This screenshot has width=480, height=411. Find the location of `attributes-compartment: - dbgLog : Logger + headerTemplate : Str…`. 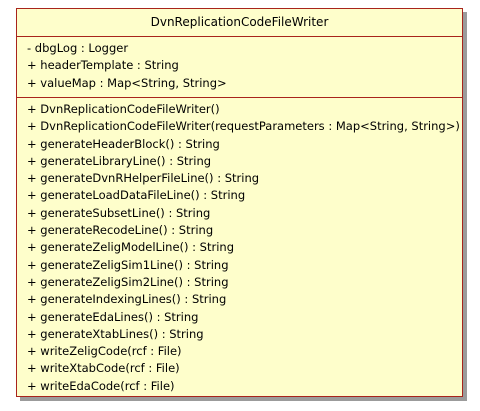

attributes-compartment: - dbgLog : Logger + headerTemplate : Str… is located at coordinates (239, 67).